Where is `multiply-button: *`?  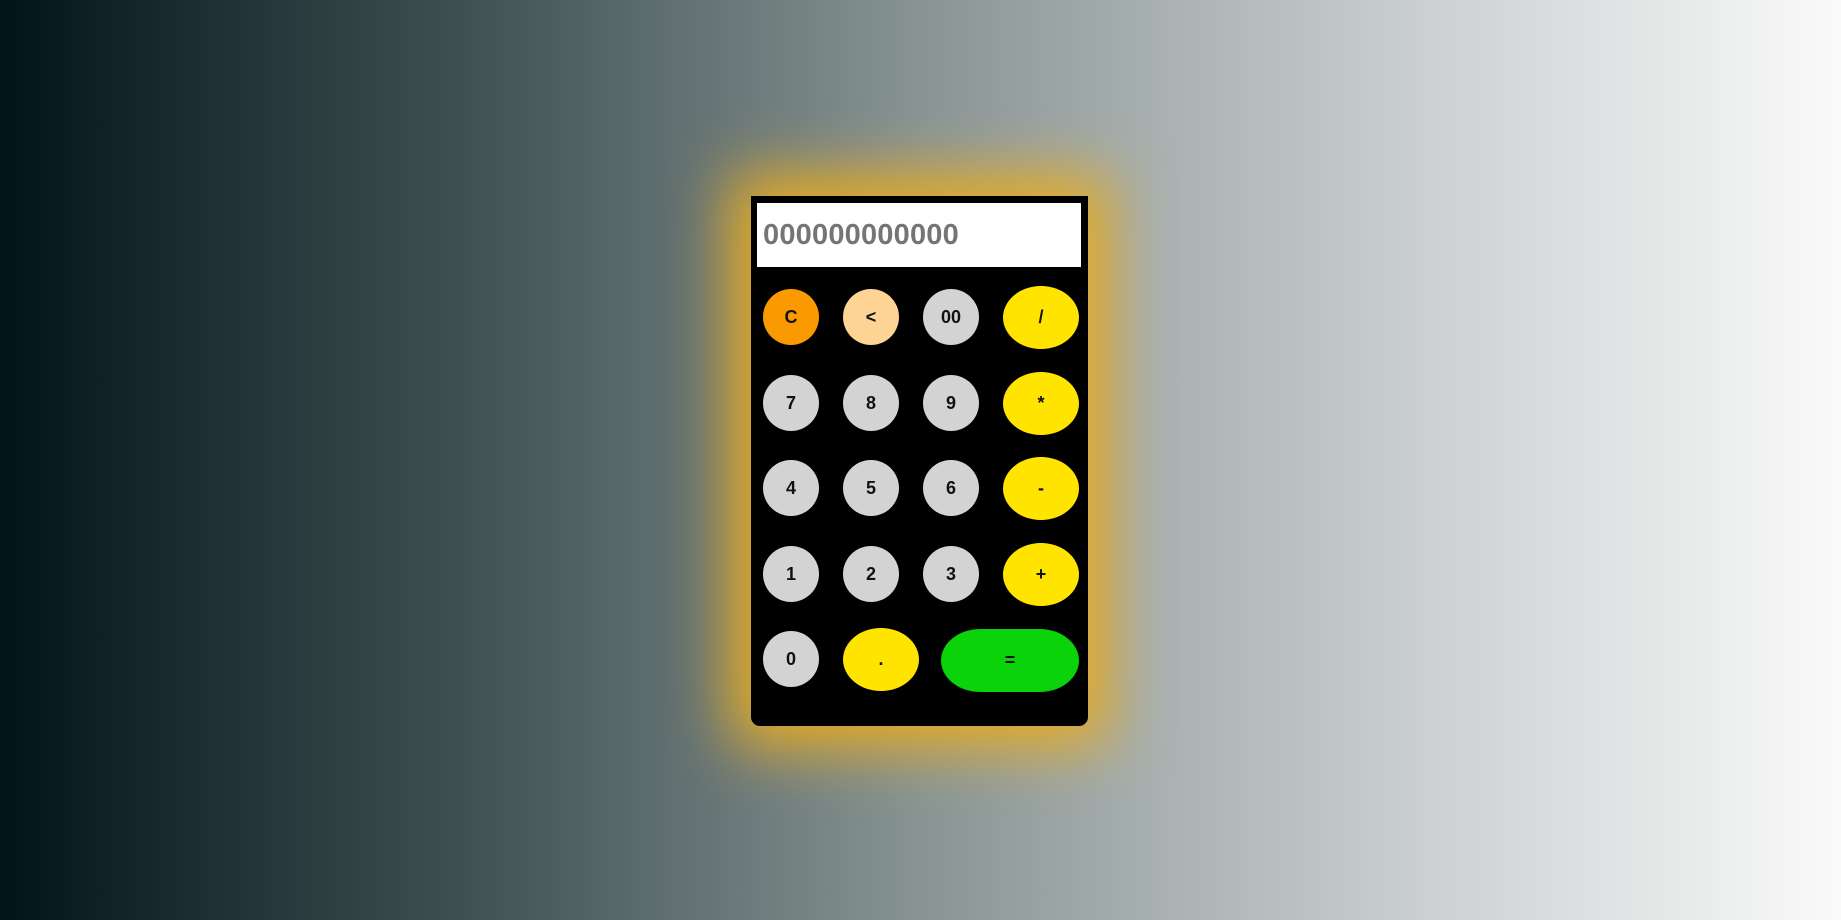
multiply-button: * is located at coordinates (1041, 403).